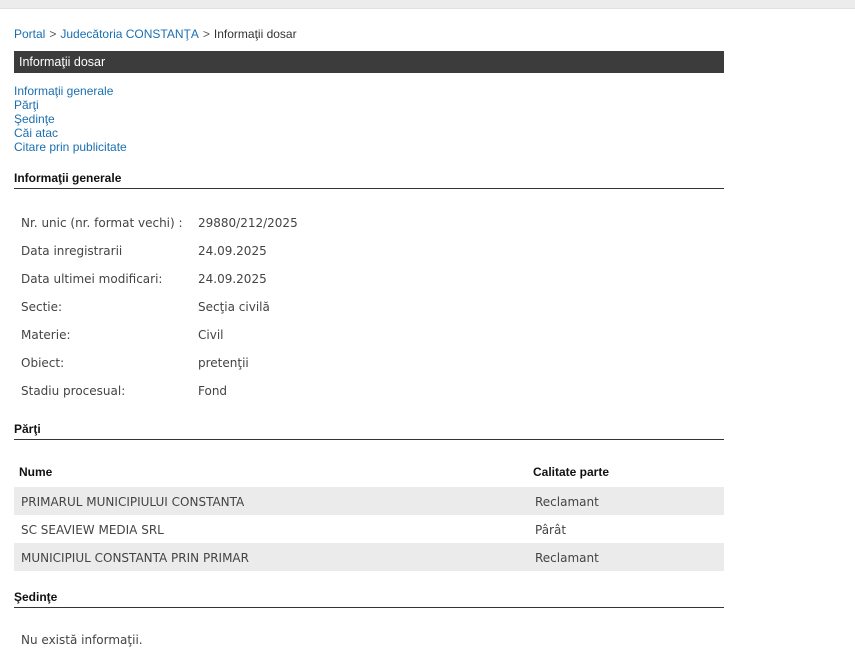 Image resolution: width=855 pixels, height=655 pixels. Describe the element at coordinates (36, 597) in the screenshot. I see `section-heading-label: Şedinţe` at that location.